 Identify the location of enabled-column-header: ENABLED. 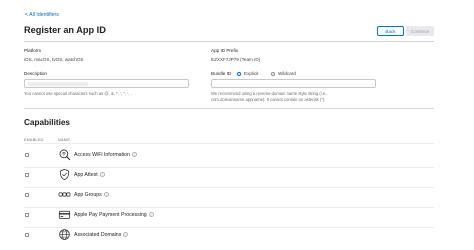
(34, 139).